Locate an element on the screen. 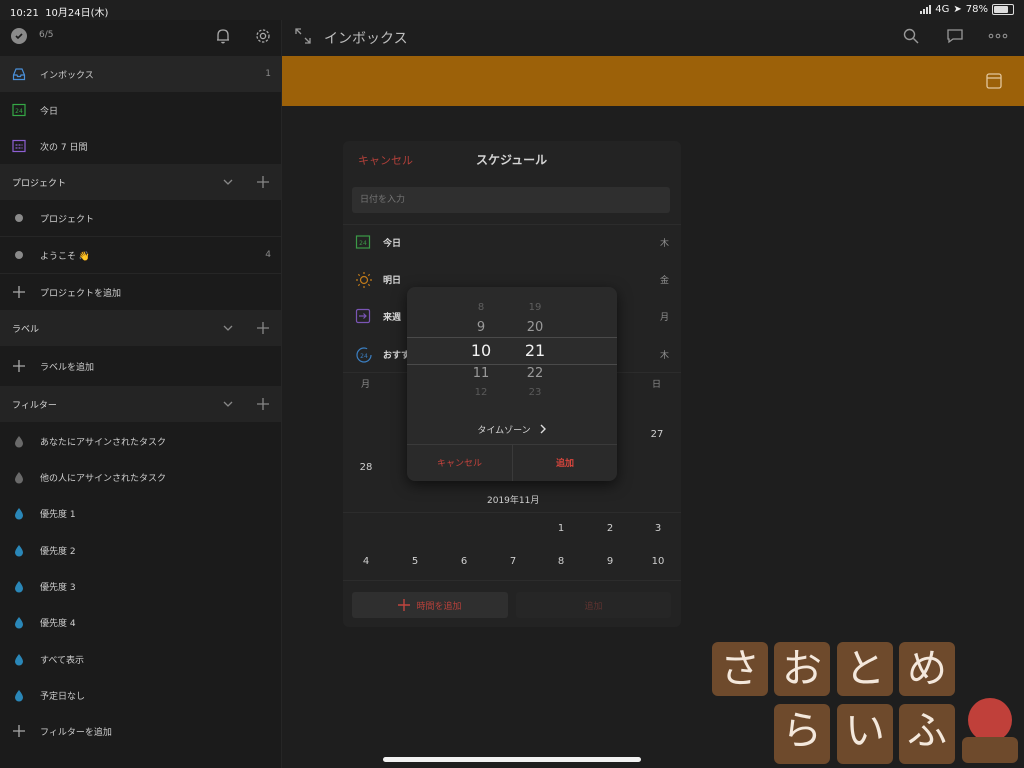 This screenshot has width=1024, height=768. hour-wheel-item: 12 is located at coordinates (481, 392).